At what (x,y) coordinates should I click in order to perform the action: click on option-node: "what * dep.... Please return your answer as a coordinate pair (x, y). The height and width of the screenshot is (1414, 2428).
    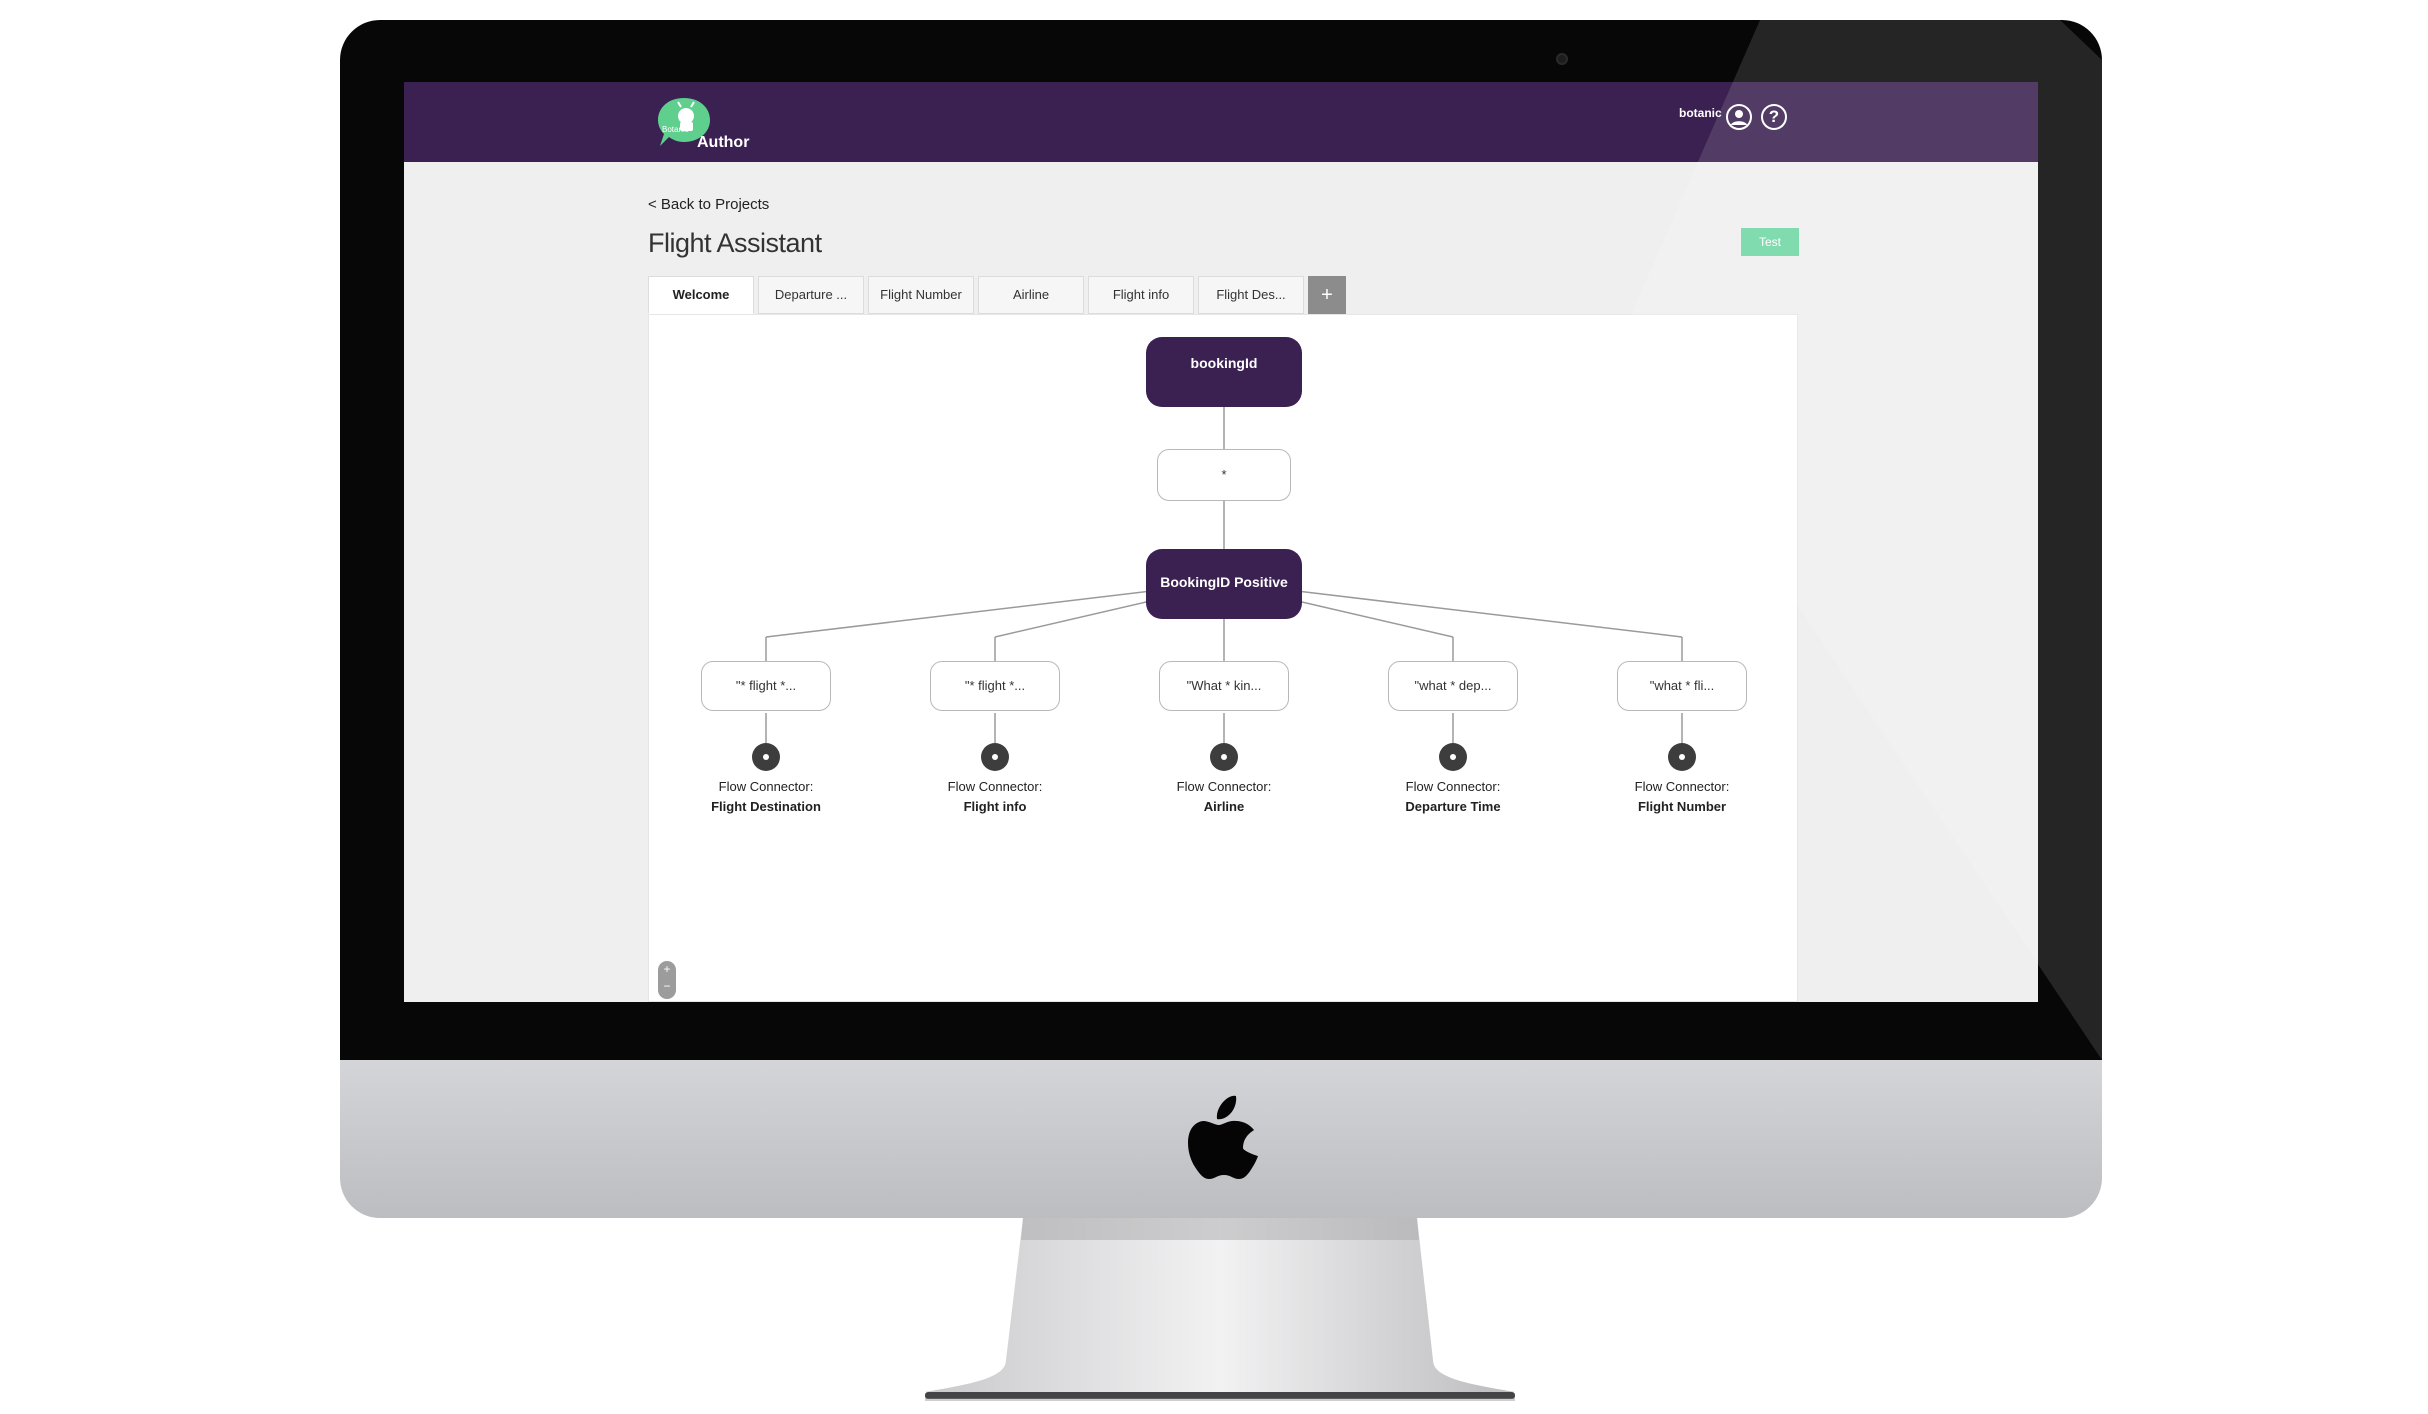
    Looking at the image, I should click on (1453, 686).